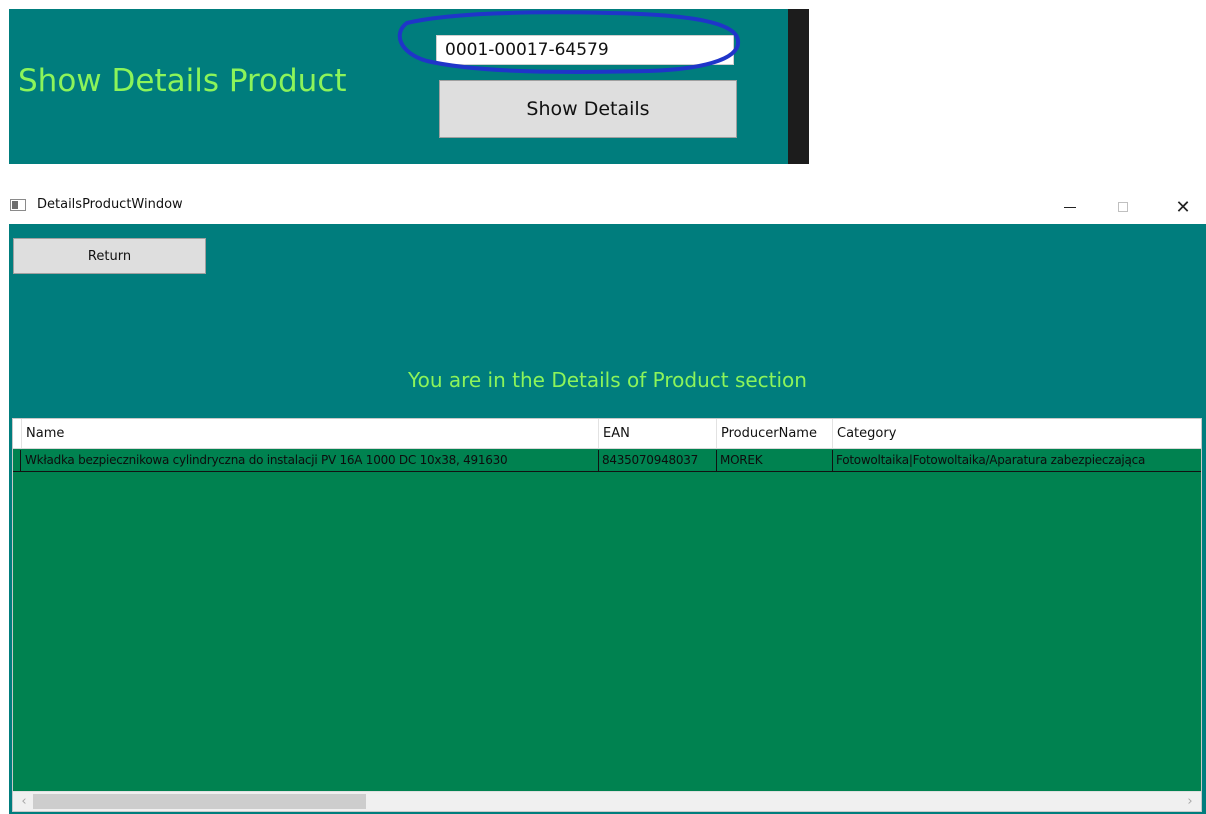 Image resolution: width=1206 pixels, height=814 pixels. Describe the element at coordinates (775, 460) in the screenshot. I see `cell-producer: MOREK` at that location.